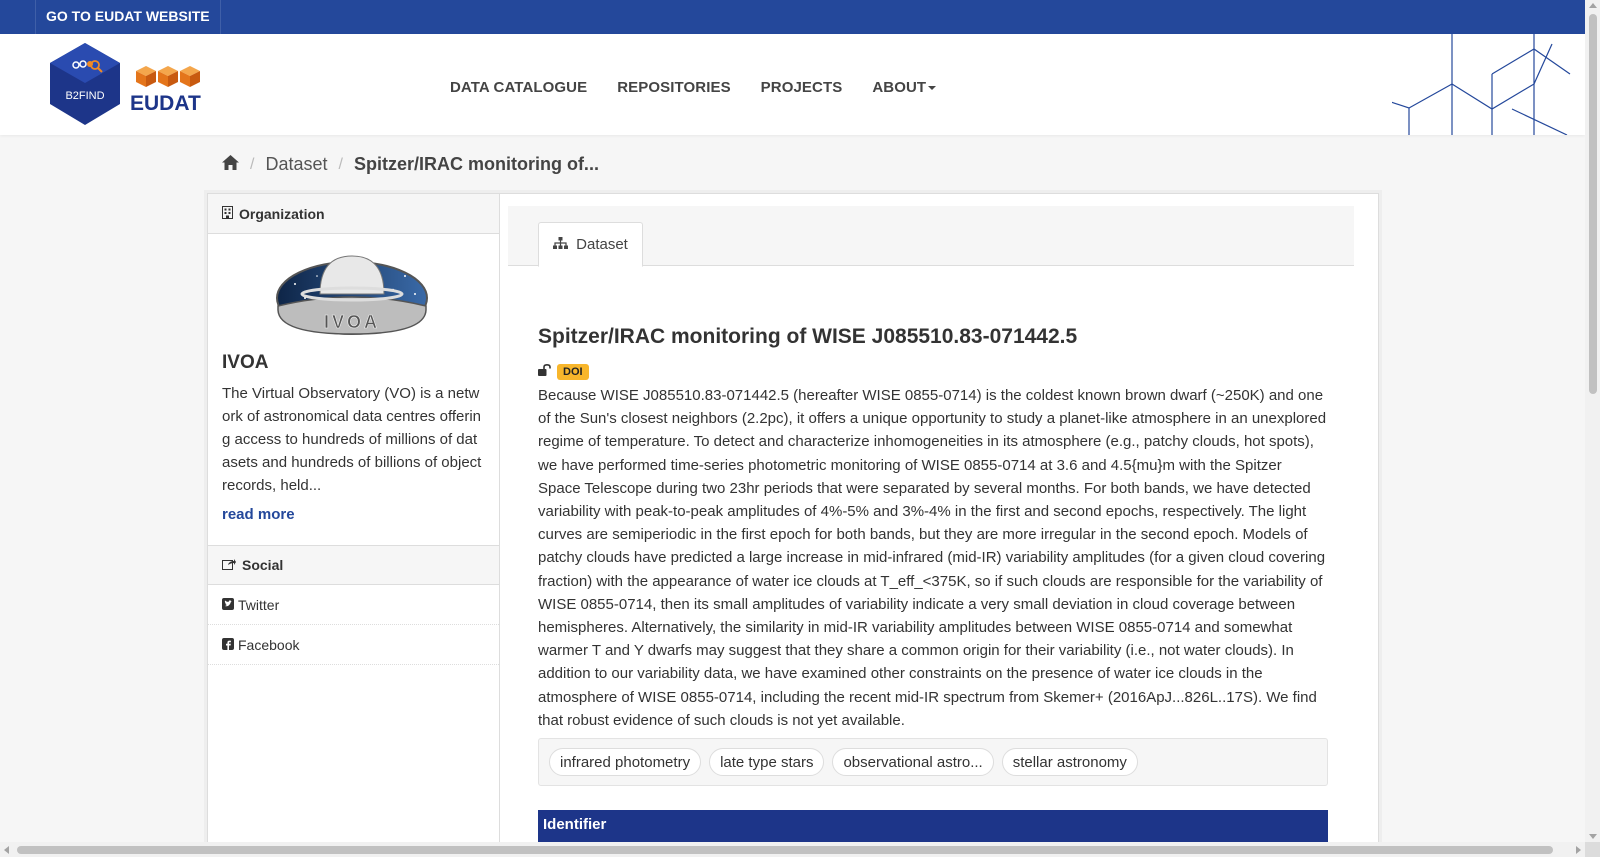 This screenshot has height=857, width=1600. I want to click on tag-item: late type stars, so click(767, 762).